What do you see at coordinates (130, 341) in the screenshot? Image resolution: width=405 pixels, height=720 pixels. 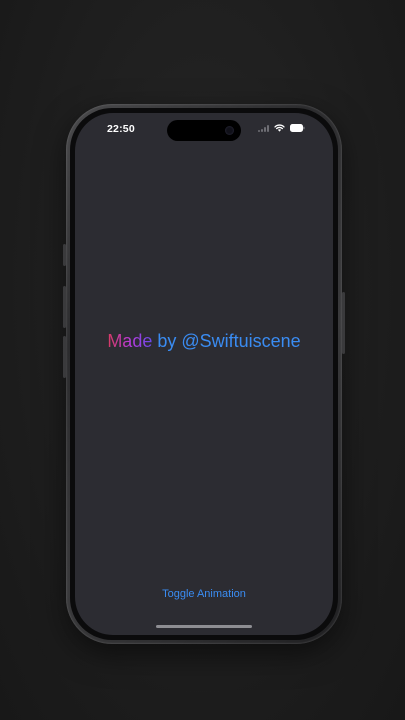 I see `credit-highlight-text: Made` at bounding box center [130, 341].